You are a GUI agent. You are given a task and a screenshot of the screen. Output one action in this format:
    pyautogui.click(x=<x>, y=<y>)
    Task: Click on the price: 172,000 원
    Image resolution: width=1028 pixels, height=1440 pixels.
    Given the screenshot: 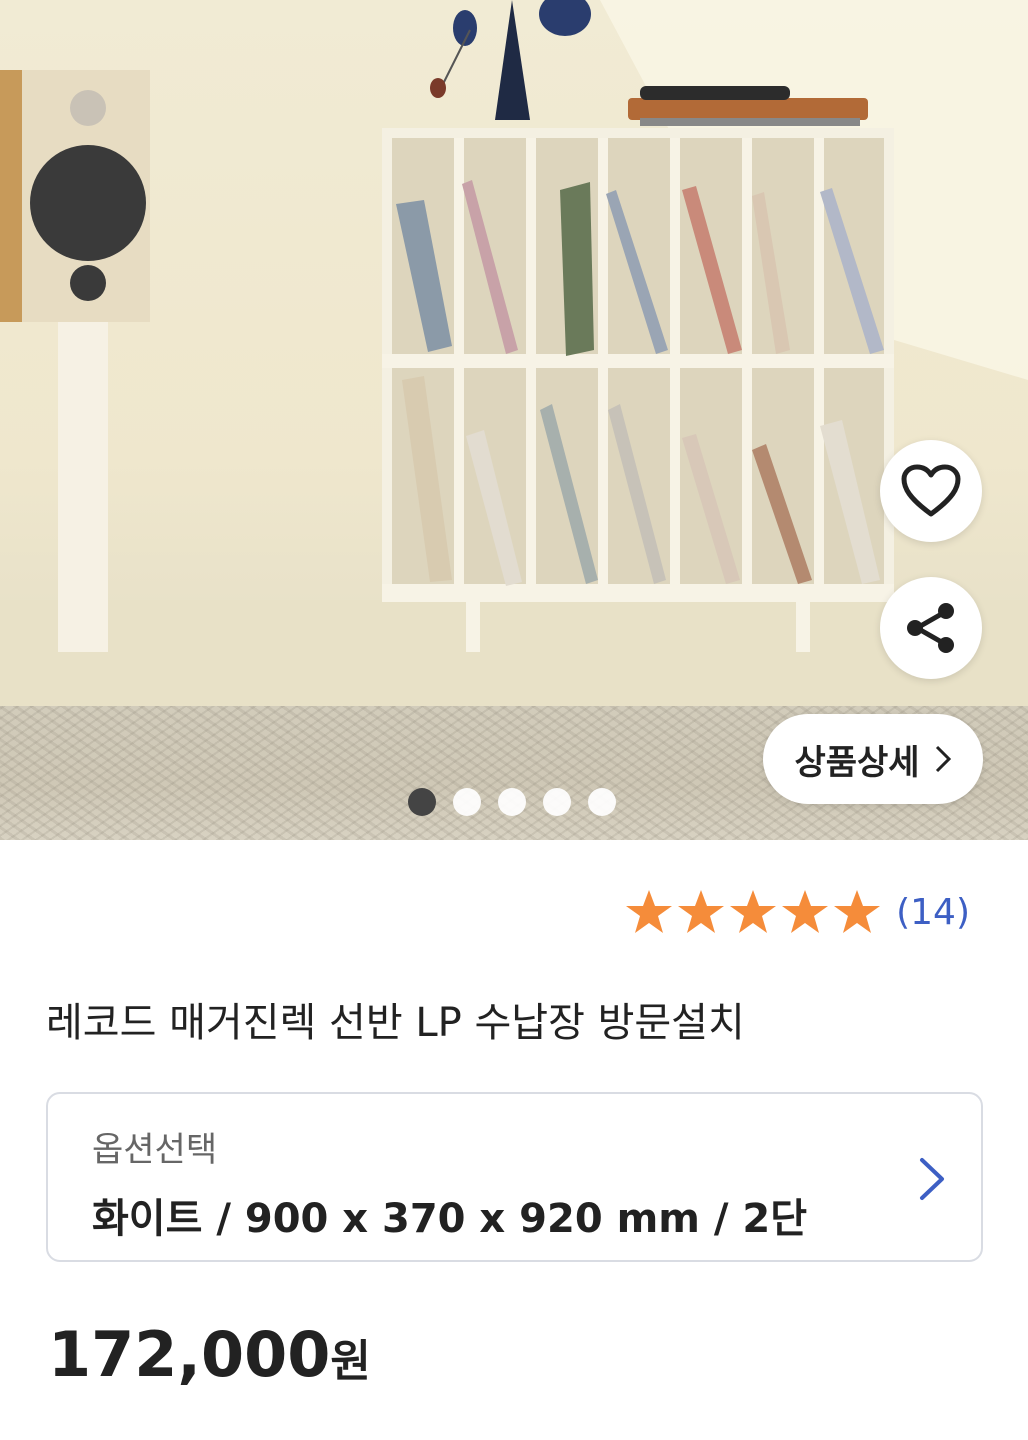 What is the action you would take?
    pyautogui.click(x=209, y=1354)
    